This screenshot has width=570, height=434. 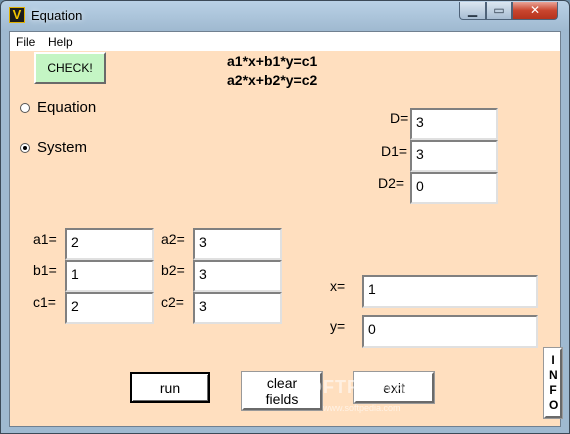 I want to click on c1-field: 2, so click(x=109, y=308).